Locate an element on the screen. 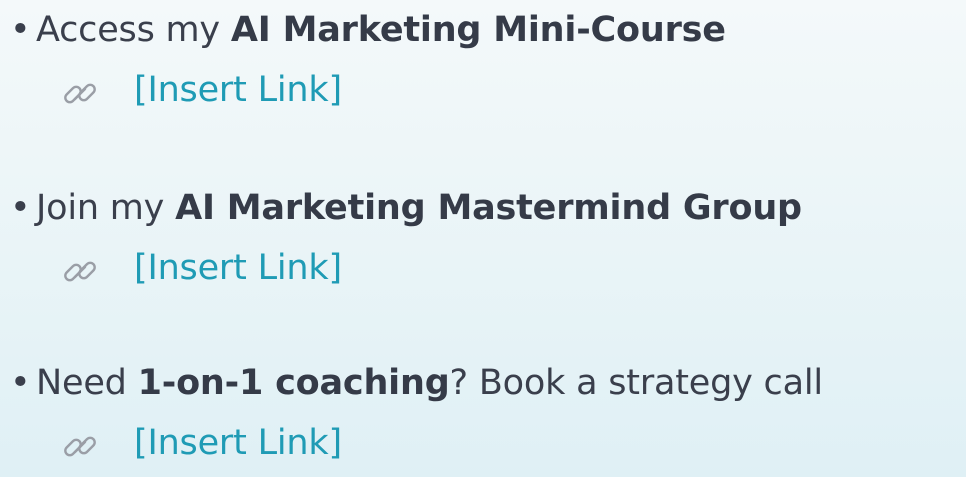  item-suffix: ? Book a strategy call is located at coordinates (636, 383).